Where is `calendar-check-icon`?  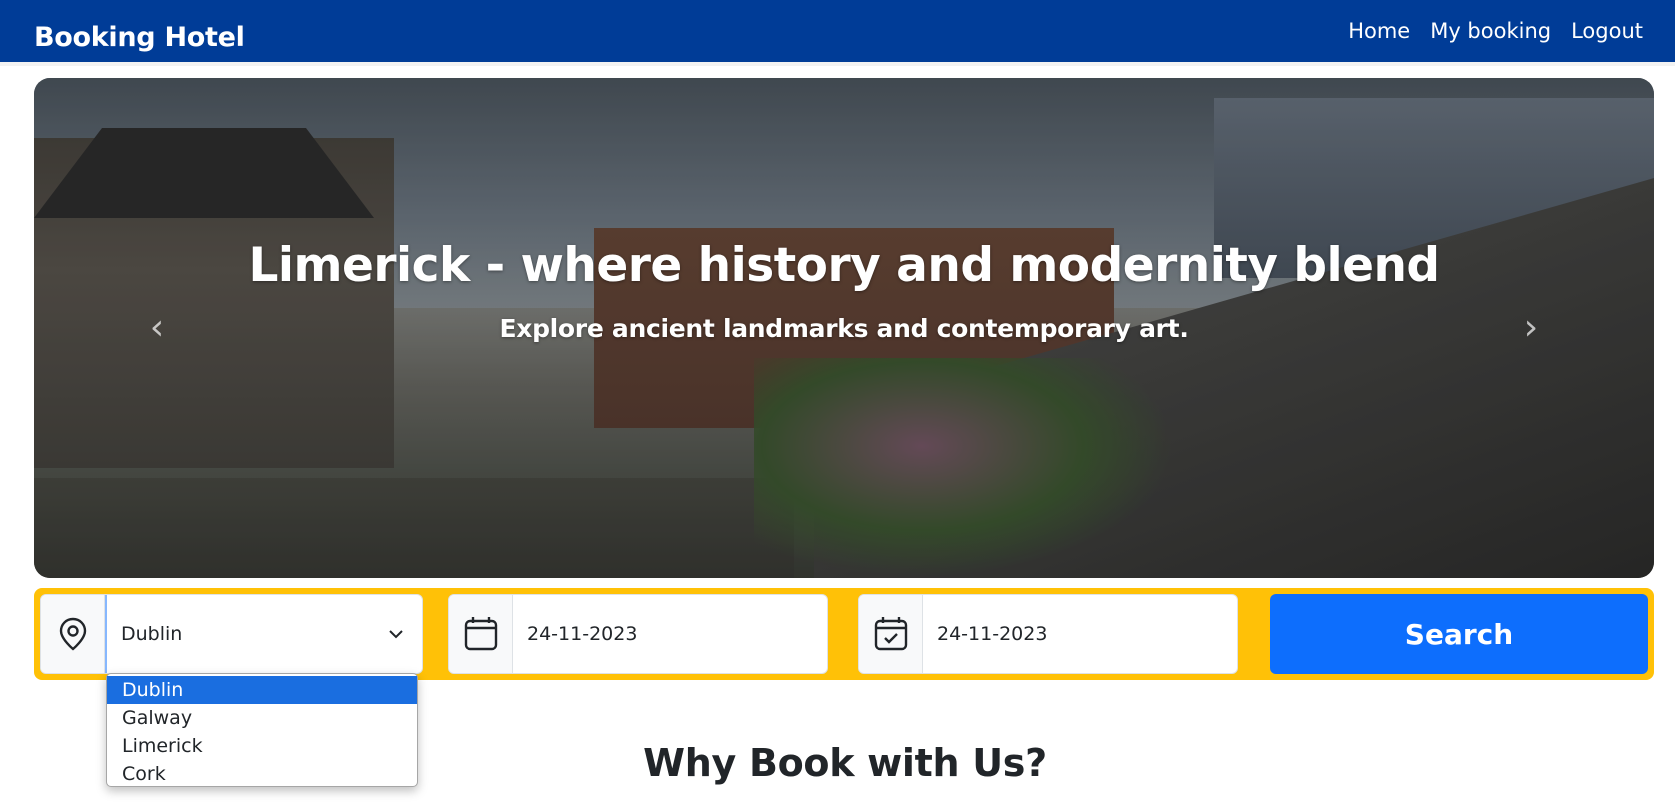
calendar-check-icon is located at coordinates (891, 634).